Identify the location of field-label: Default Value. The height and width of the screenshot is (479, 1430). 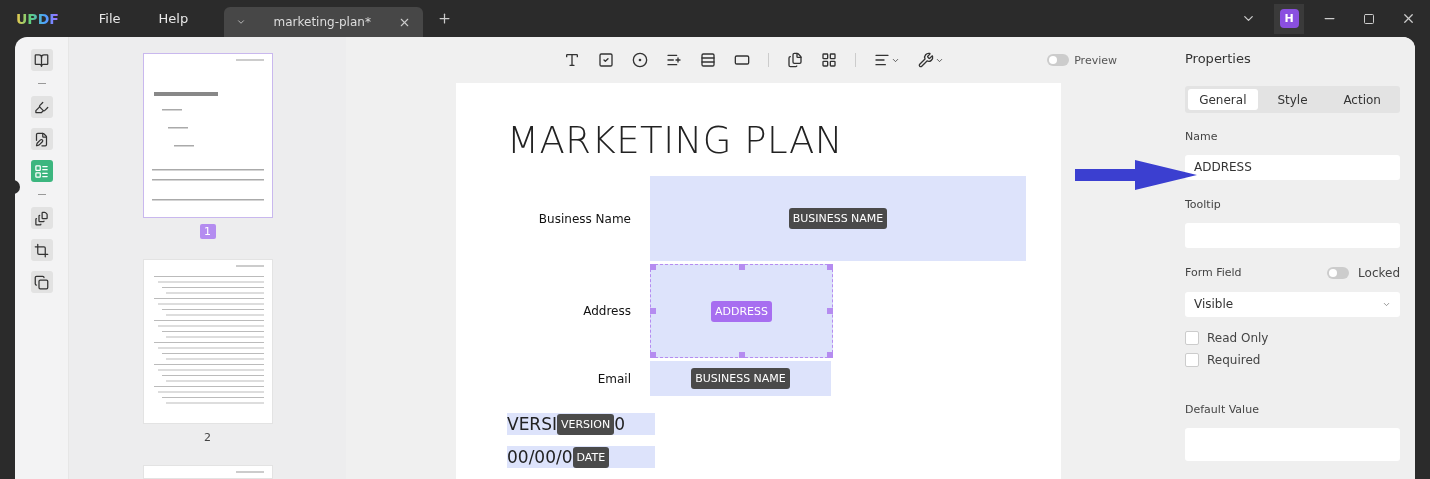
(1222, 409).